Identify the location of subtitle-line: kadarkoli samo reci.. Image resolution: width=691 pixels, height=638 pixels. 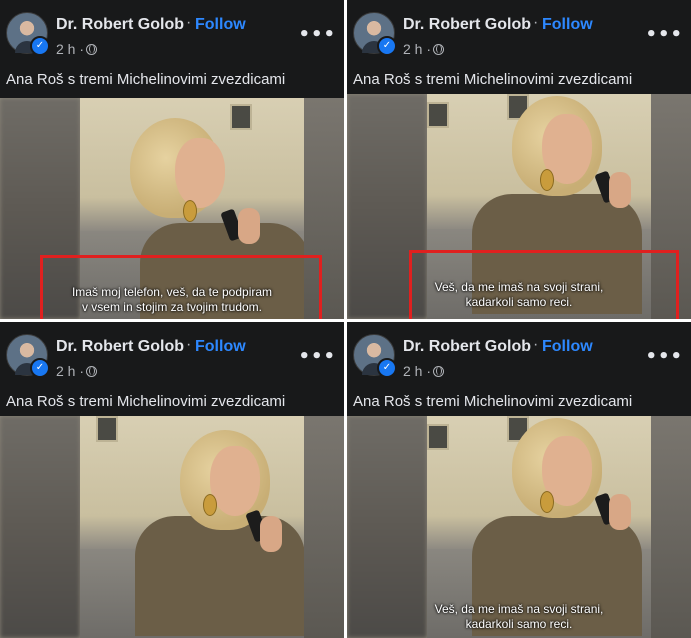
(519, 624).